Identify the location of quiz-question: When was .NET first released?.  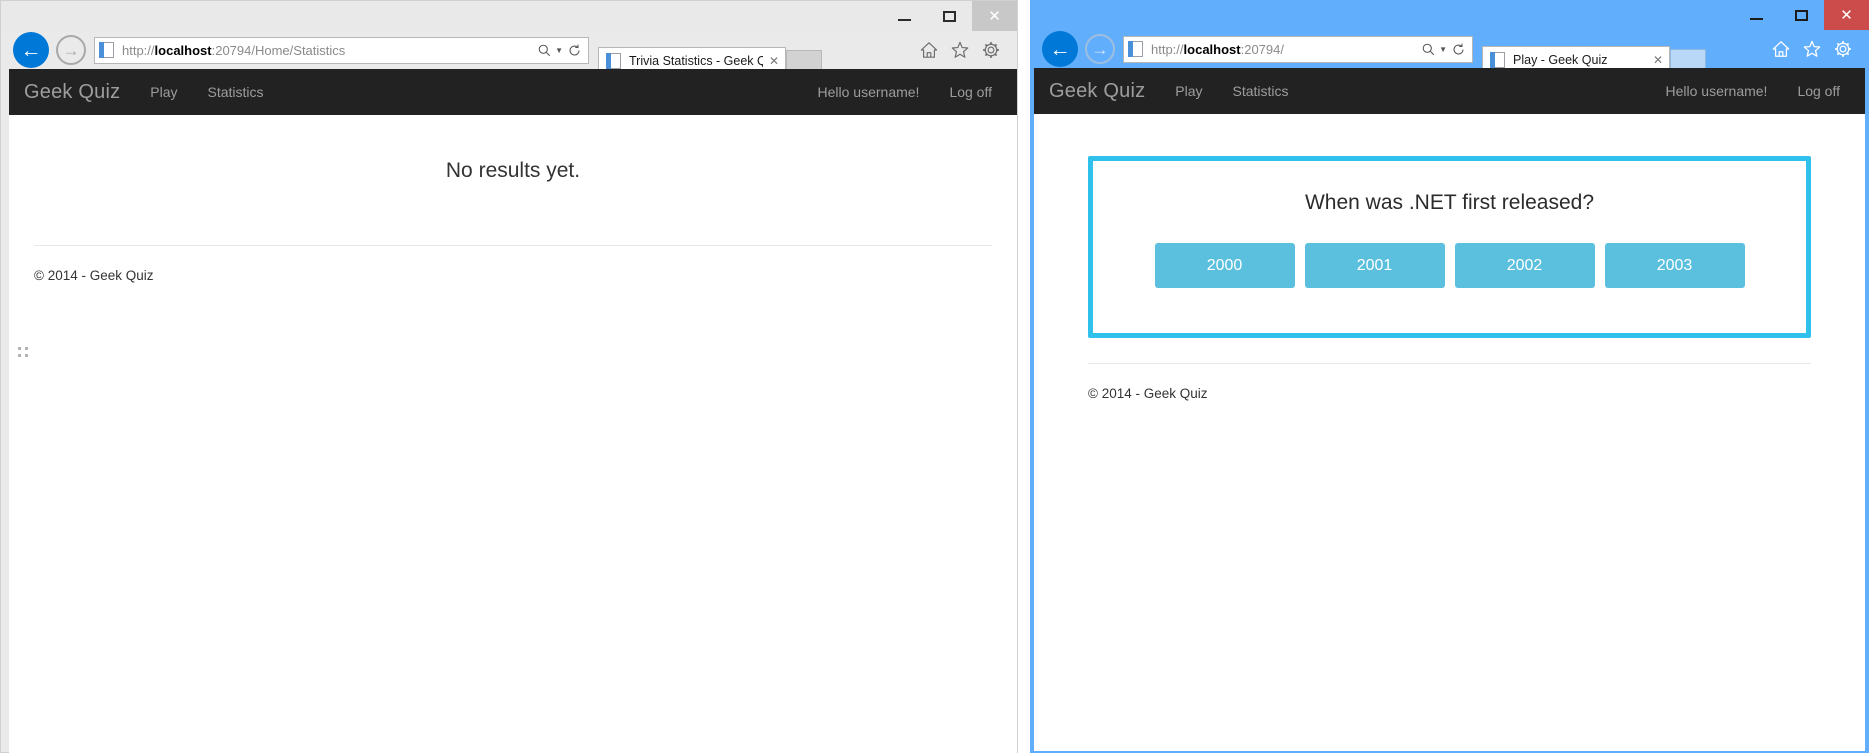
(1449, 202).